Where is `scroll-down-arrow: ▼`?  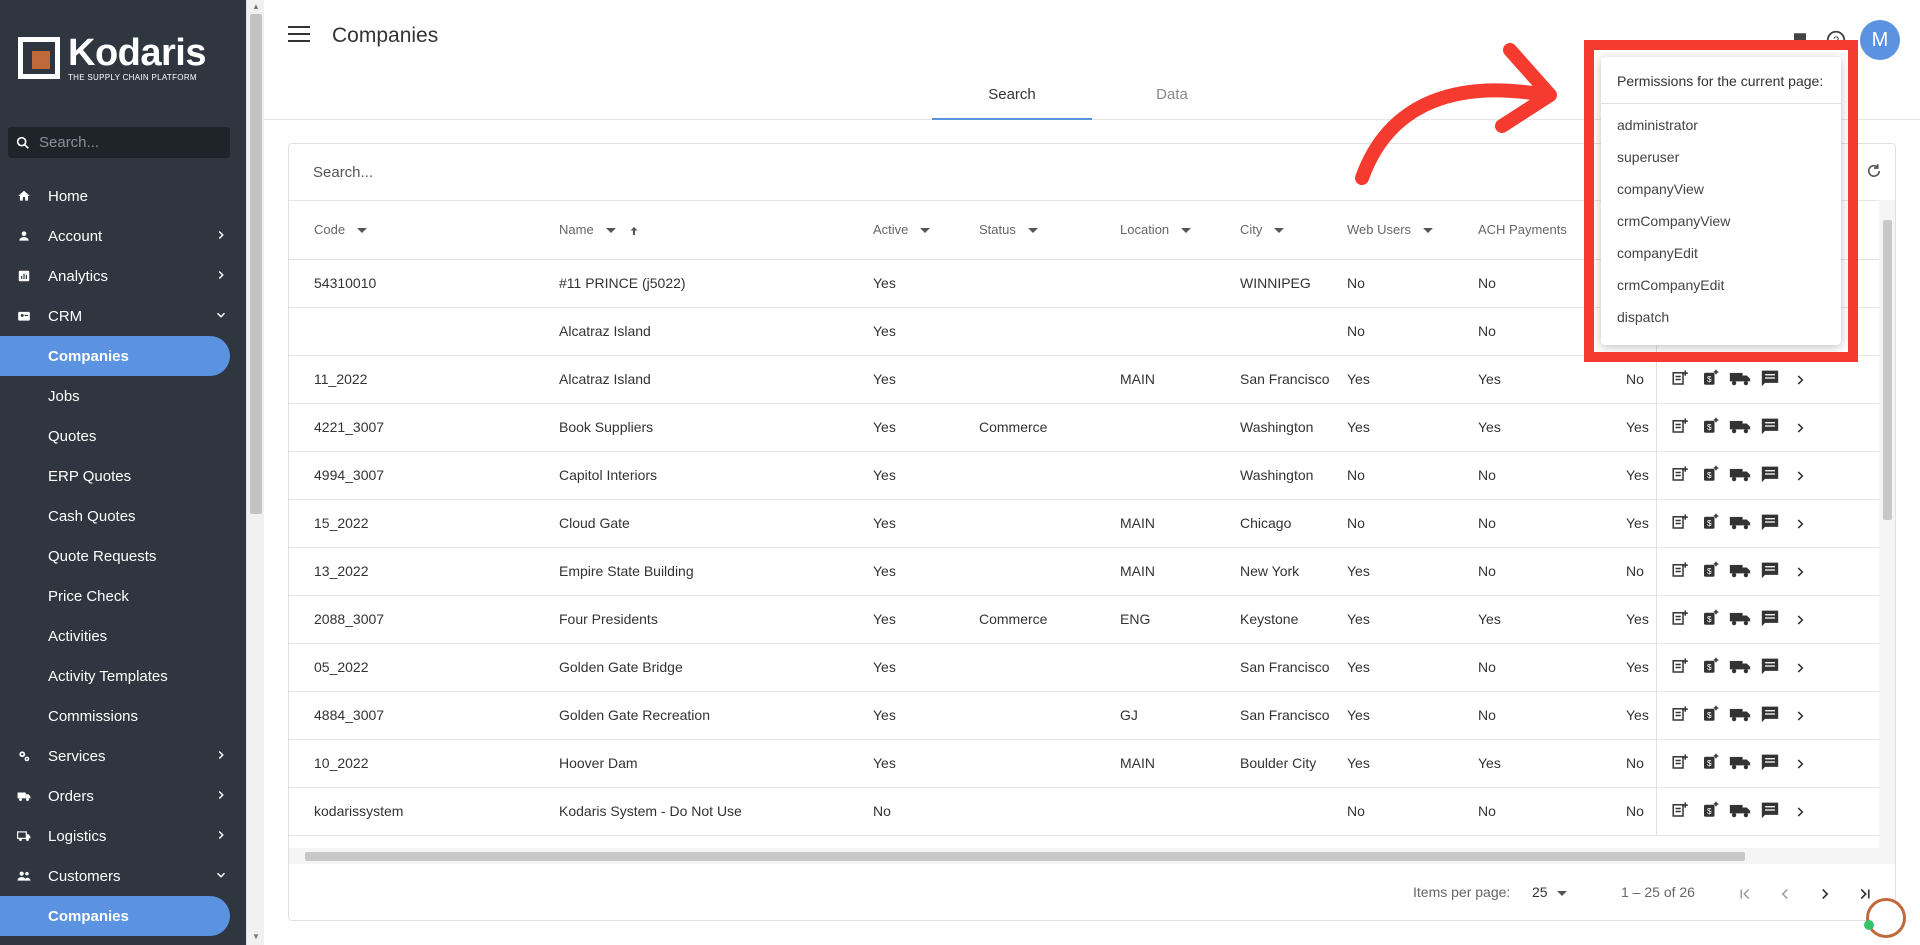 scroll-down-arrow: ▼ is located at coordinates (256, 936).